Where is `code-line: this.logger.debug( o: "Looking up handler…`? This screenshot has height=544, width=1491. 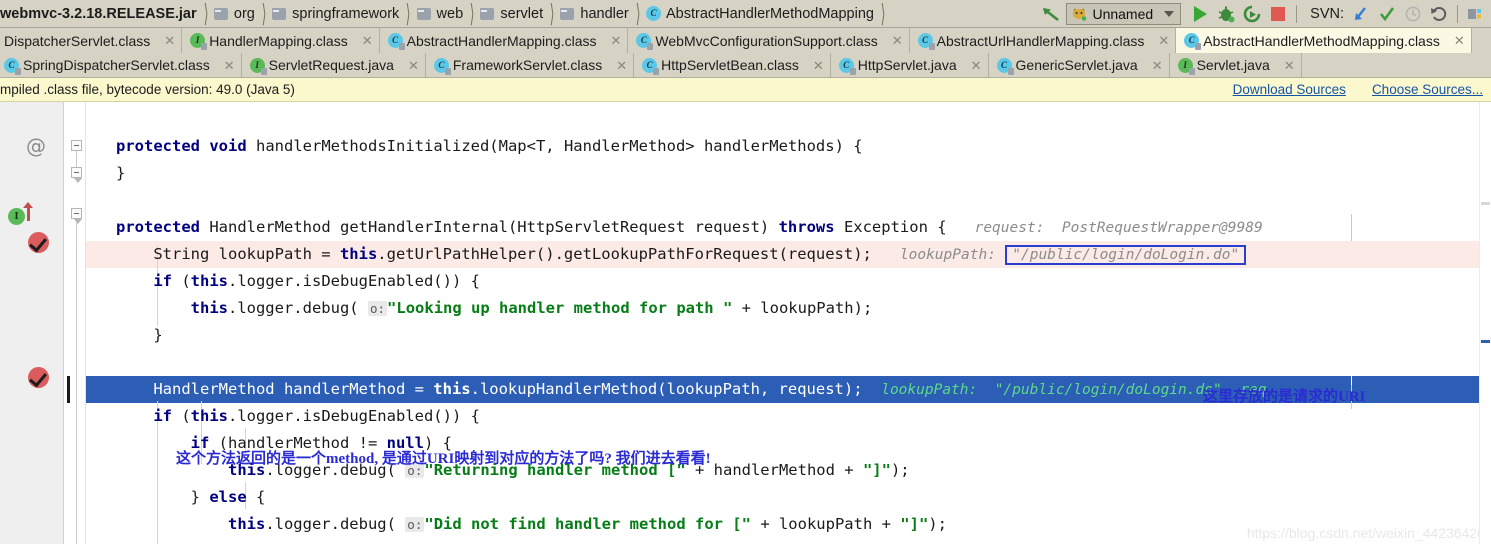 code-line: this.logger.debug( o: "Looking up handler… is located at coordinates (745, 308).